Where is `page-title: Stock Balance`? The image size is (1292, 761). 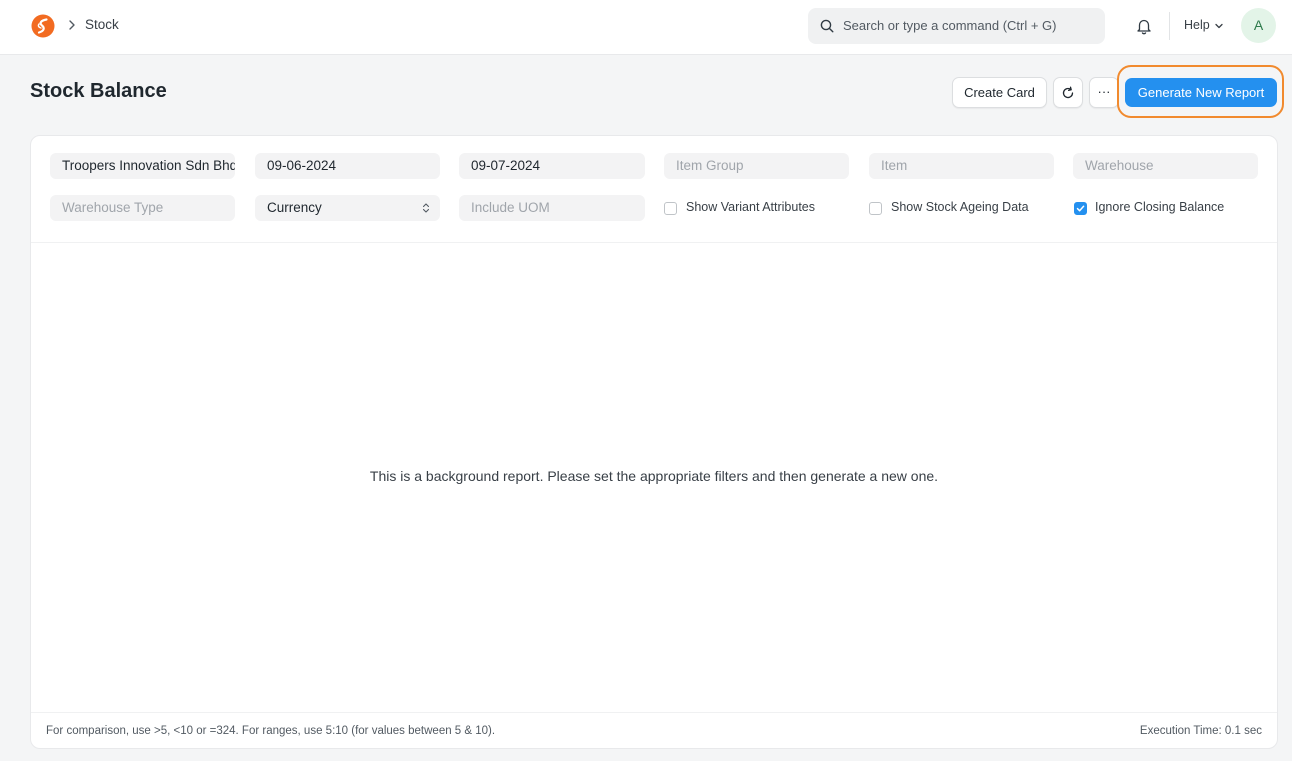
page-title: Stock Balance is located at coordinates (98, 91).